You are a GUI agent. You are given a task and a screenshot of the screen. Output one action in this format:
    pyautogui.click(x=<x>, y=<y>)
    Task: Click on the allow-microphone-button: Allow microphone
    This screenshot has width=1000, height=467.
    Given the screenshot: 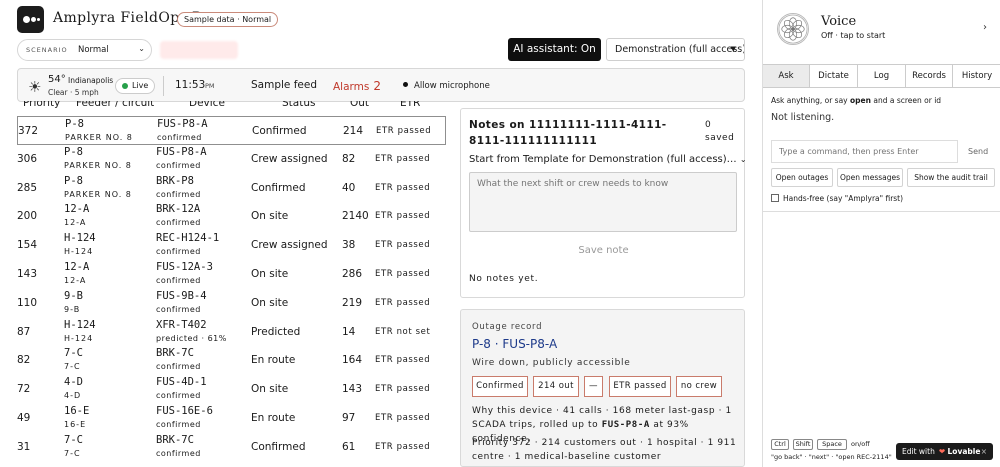 What is the action you would take?
    pyautogui.click(x=446, y=86)
    